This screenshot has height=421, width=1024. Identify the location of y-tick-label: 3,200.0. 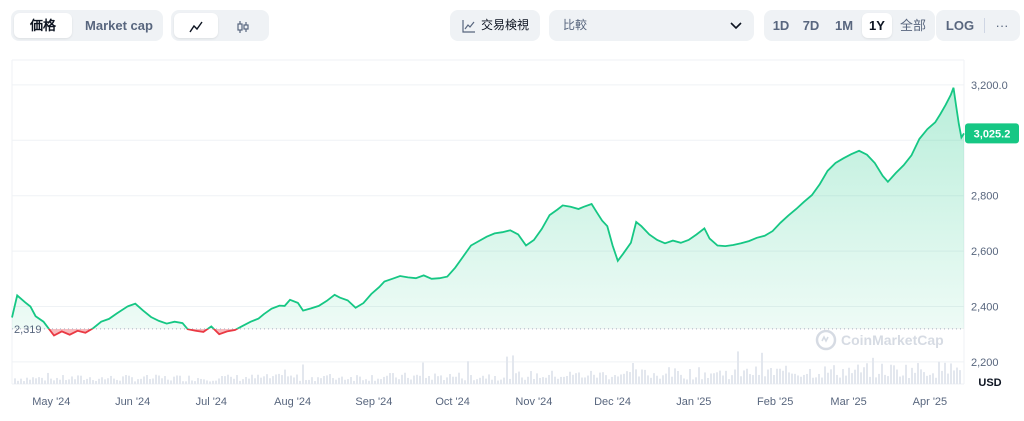
(989, 86).